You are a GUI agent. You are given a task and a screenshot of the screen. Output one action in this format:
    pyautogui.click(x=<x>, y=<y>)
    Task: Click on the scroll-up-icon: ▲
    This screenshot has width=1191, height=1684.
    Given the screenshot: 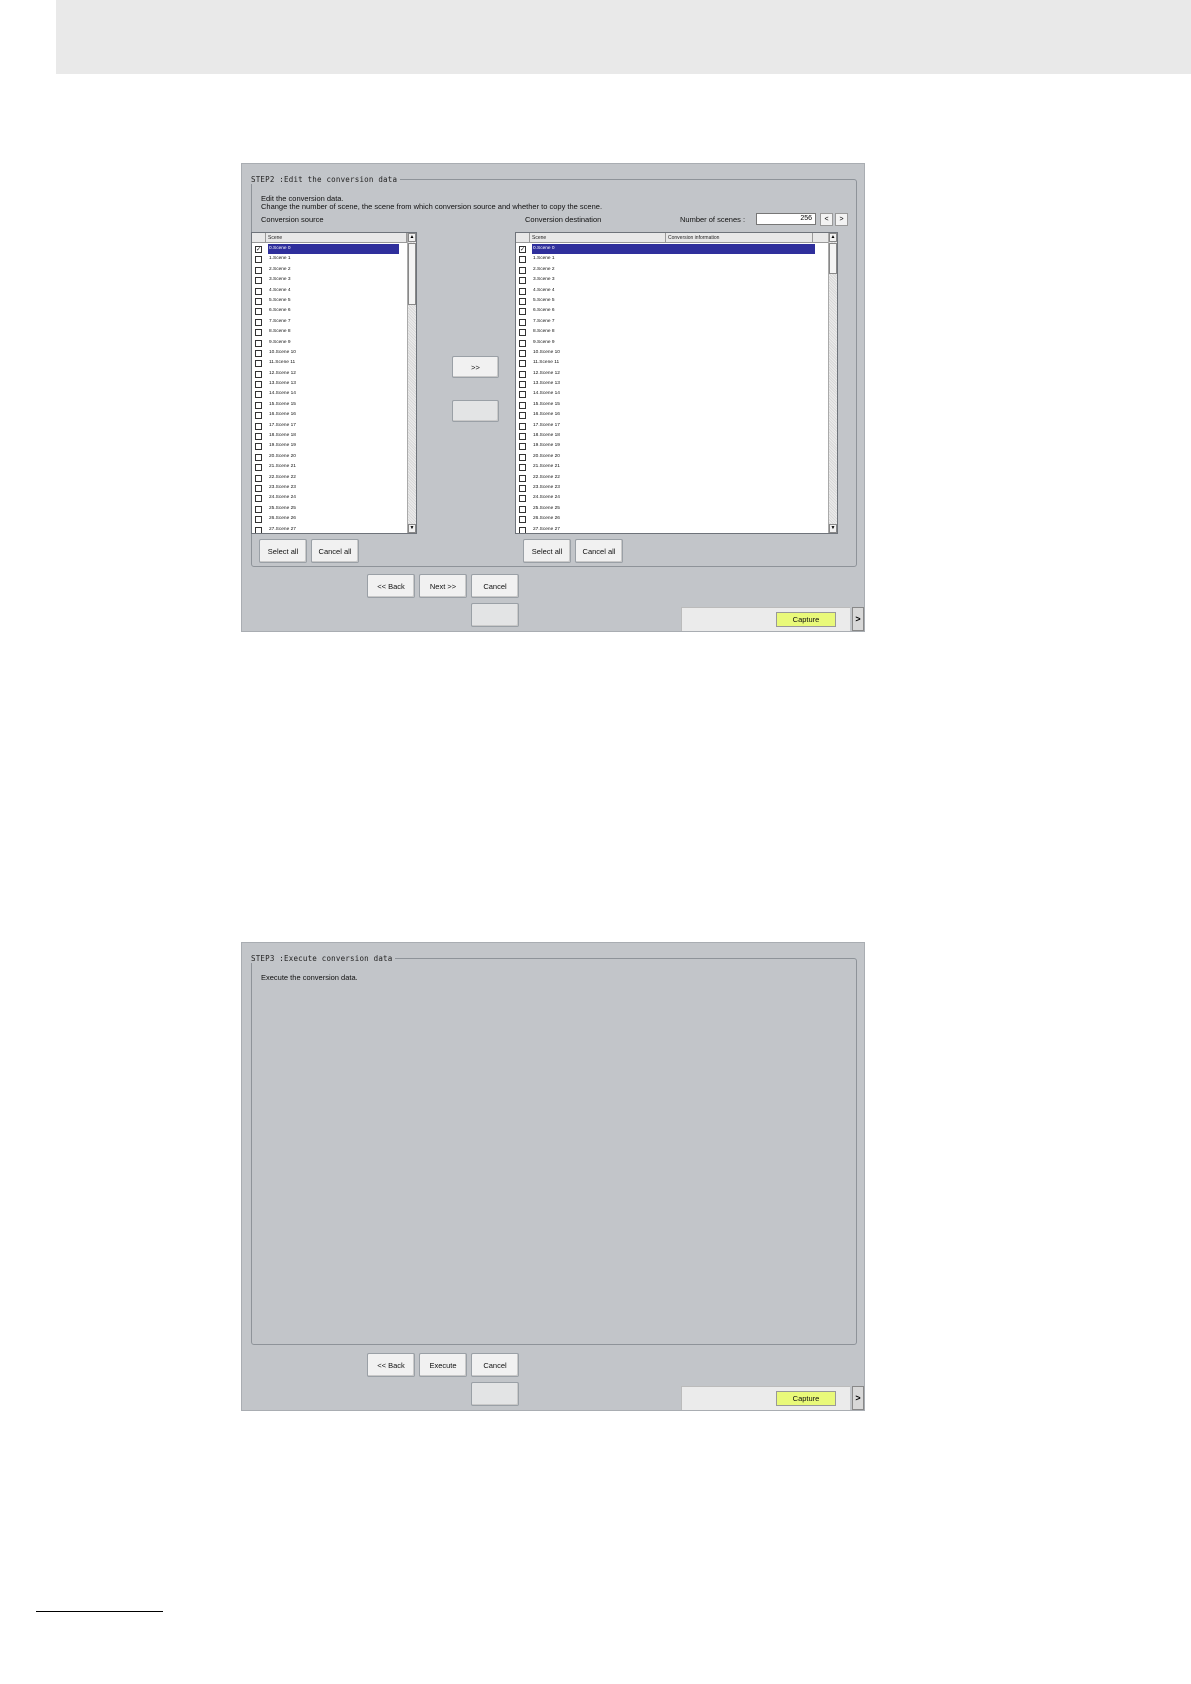 What is the action you would take?
    pyautogui.click(x=412, y=237)
    